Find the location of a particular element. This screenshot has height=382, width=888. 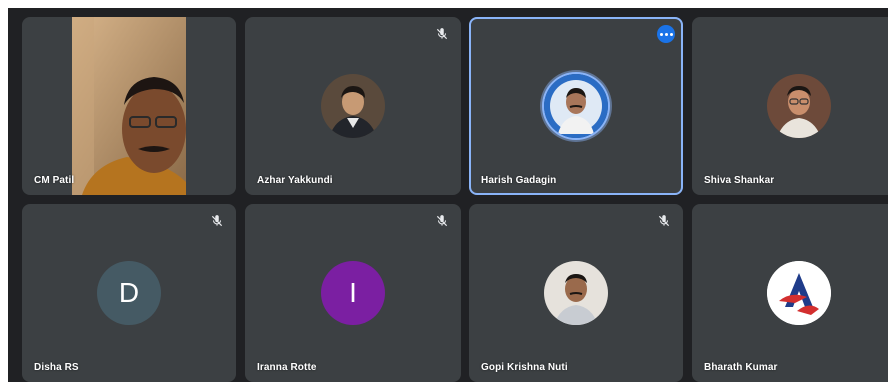

participant-tile-harish-gadagin: Harish Gadagin is located at coordinates (576, 106).